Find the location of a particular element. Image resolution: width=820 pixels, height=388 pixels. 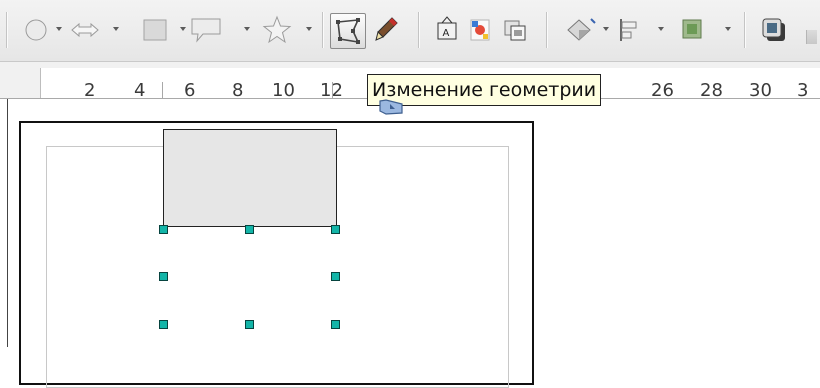

rectangle-icon is located at coordinates (155, 30).